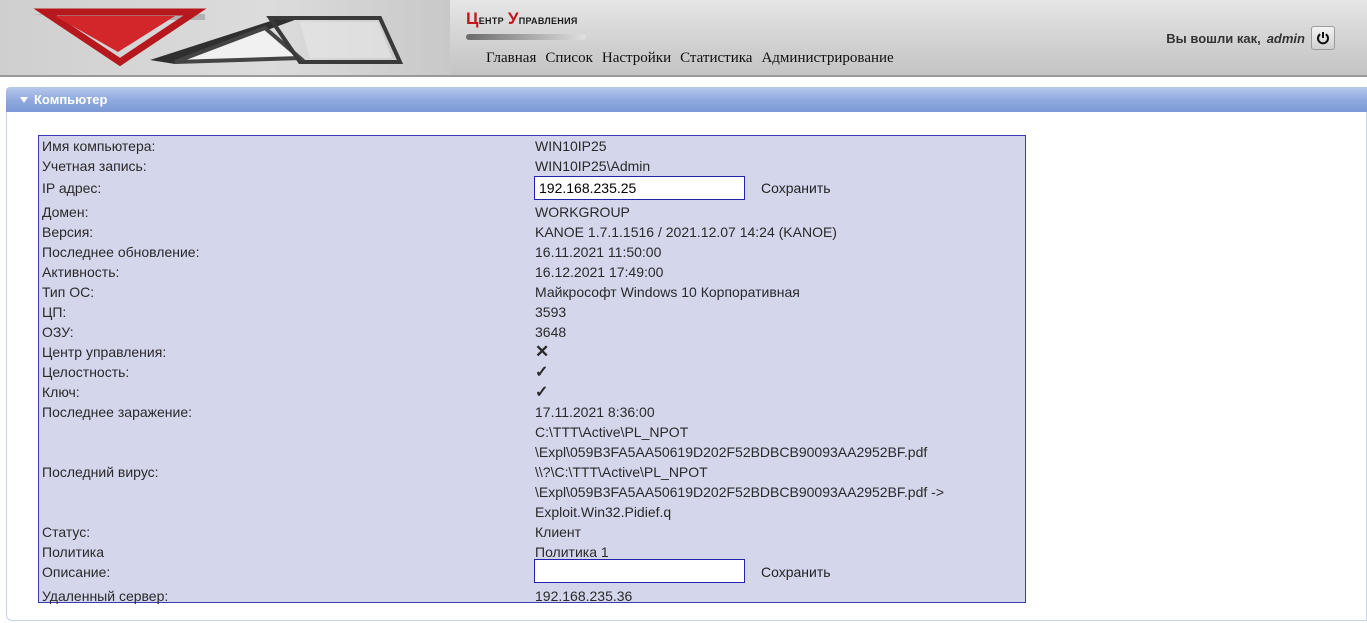 The width and height of the screenshot is (1367, 623). I want to click on row-label: Домен:, so click(65, 212).